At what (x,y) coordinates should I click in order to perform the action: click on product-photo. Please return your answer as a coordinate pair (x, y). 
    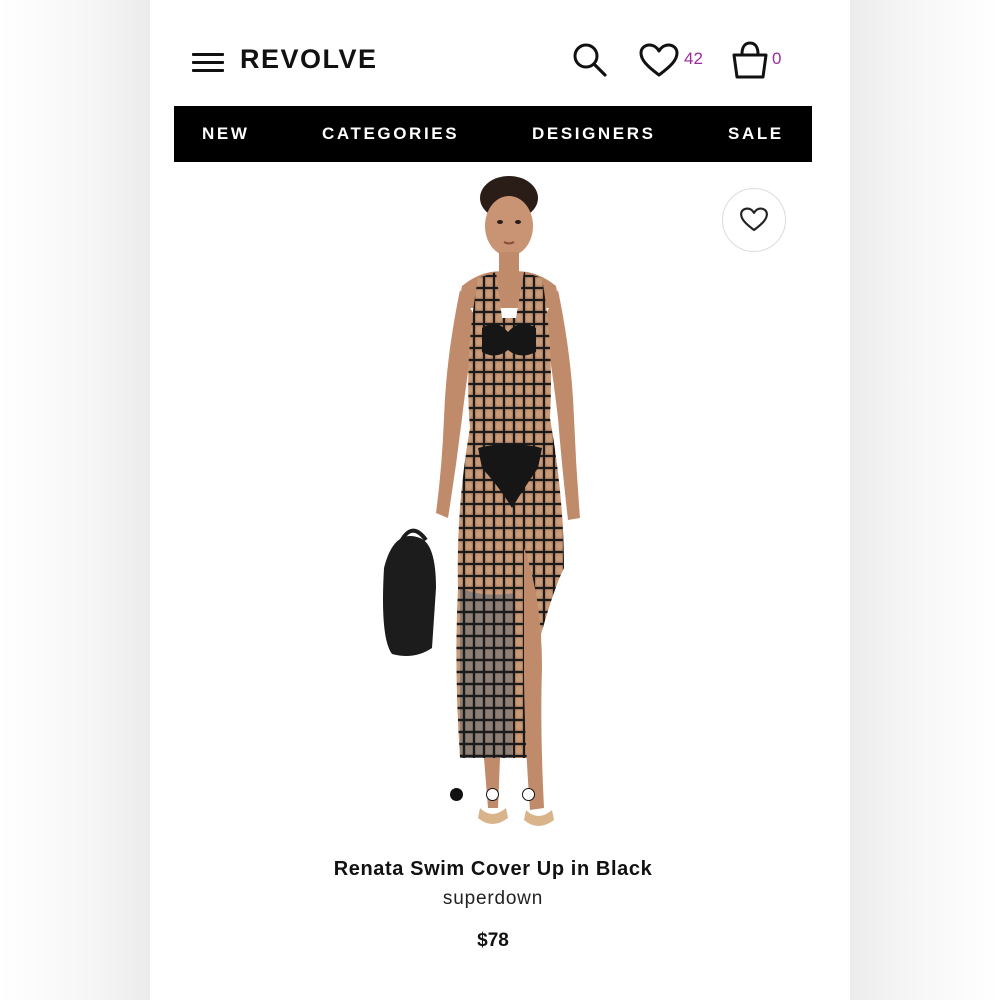
    Looking at the image, I should click on (481, 501).